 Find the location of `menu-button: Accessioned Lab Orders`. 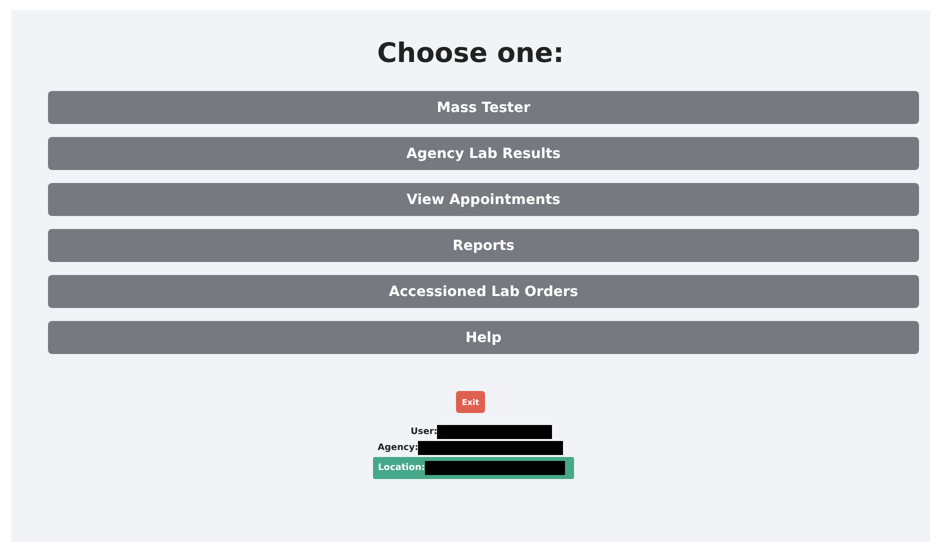

menu-button: Accessioned Lab Orders is located at coordinates (483, 291).